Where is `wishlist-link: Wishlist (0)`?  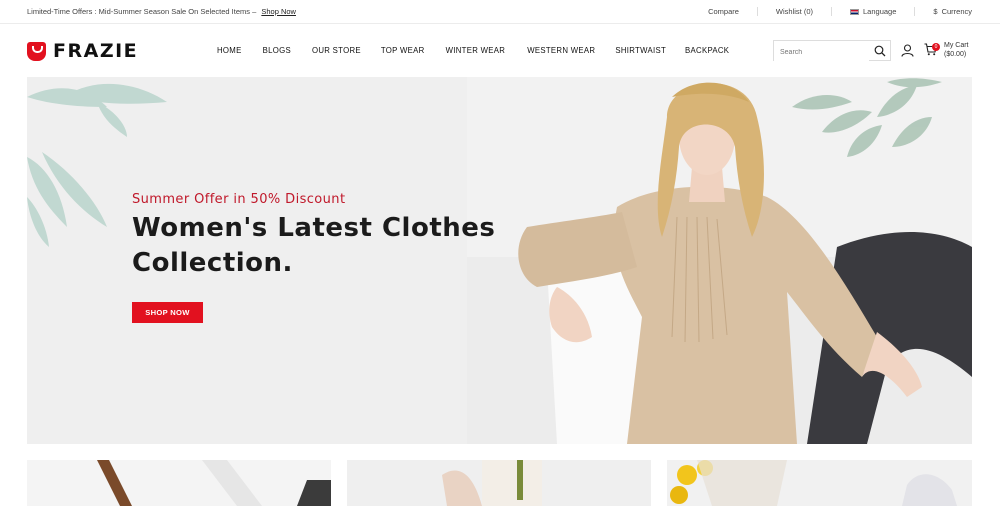
wishlist-link: Wishlist (0) is located at coordinates (794, 11).